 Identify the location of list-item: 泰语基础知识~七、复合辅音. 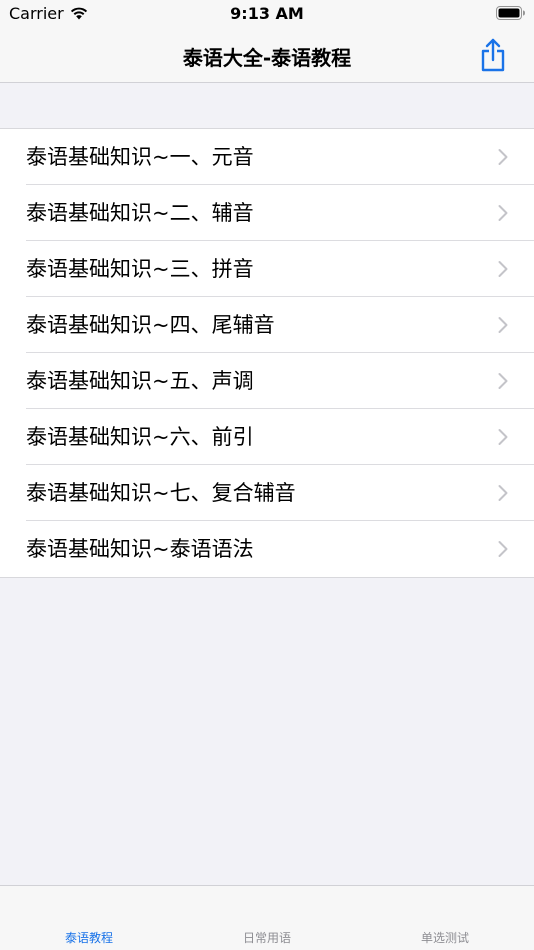
(267, 493).